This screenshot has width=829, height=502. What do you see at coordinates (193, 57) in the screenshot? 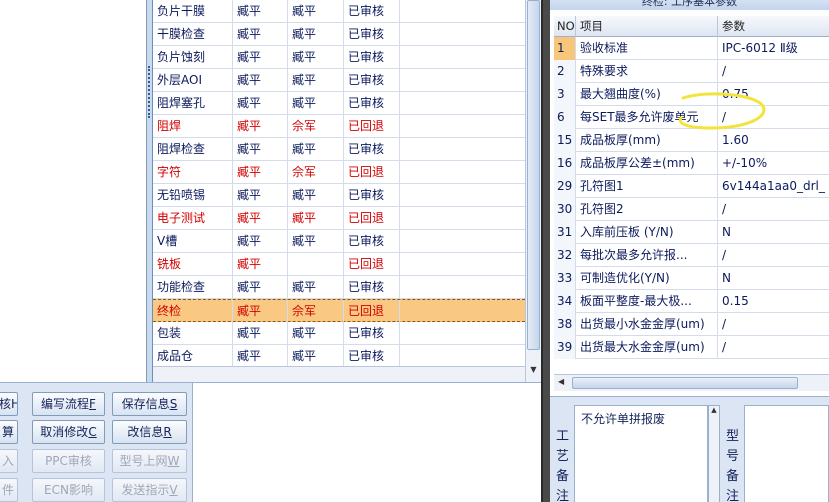
I see `process-step-cell: 负片蚀刻` at bounding box center [193, 57].